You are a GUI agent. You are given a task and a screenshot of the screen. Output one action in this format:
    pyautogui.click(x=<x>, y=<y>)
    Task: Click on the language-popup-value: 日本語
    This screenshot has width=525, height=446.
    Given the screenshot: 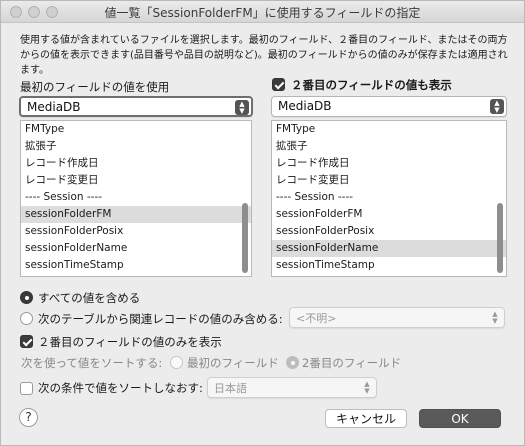 What is the action you would take?
    pyautogui.click(x=230, y=388)
    